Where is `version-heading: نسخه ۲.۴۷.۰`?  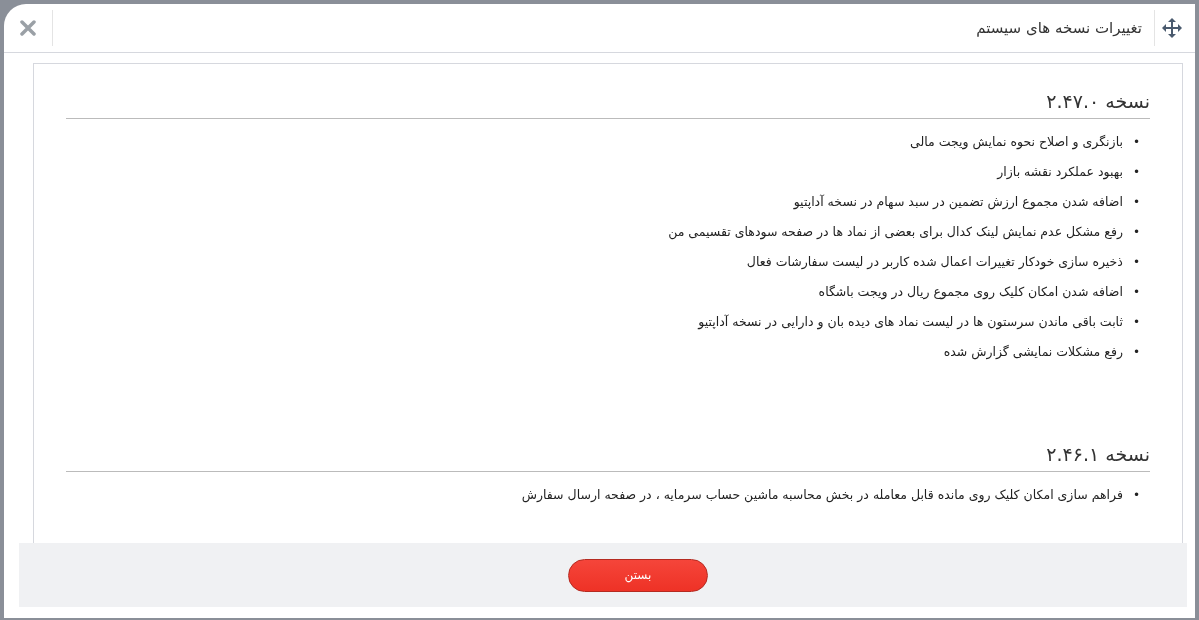
version-heading: نسخه ۲.۴۷.۰ is located at coordinates (608, 104).